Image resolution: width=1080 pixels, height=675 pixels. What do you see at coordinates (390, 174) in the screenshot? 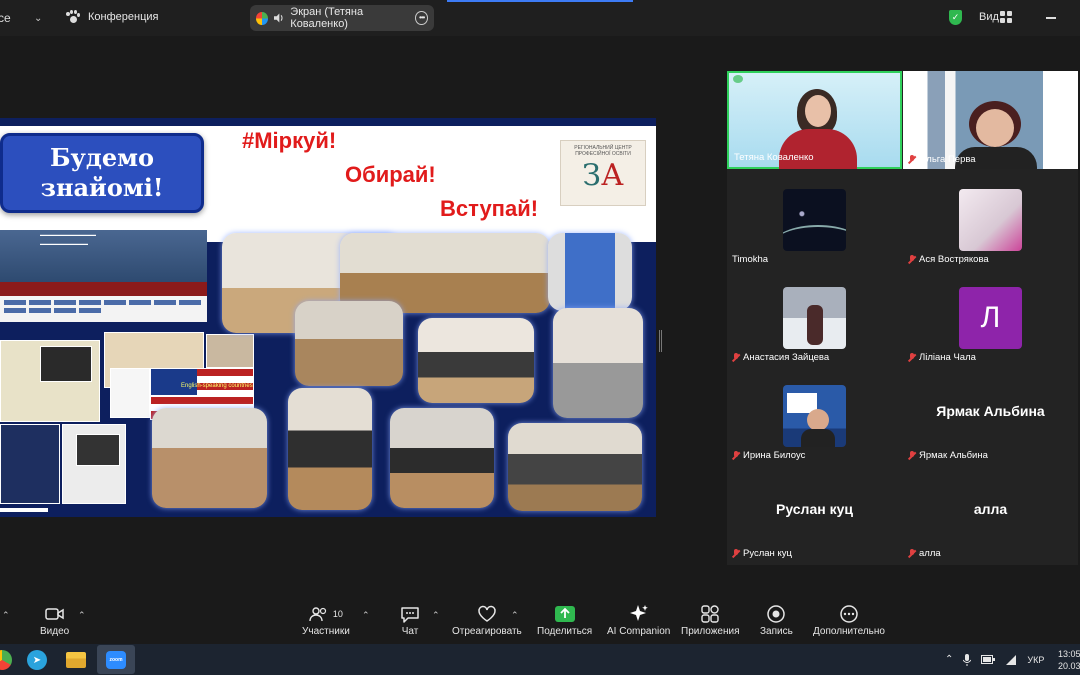
I see `slogan-2: Обирай!` at bounding box center [390, 174].